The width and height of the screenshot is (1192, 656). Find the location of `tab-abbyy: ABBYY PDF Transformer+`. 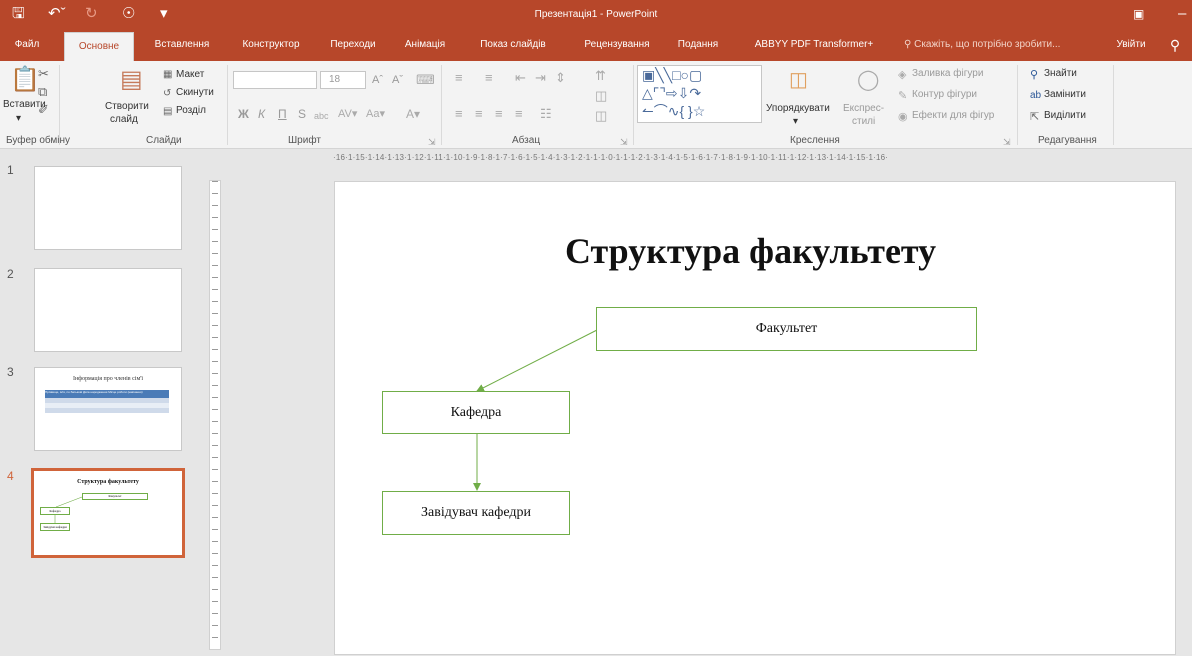

tab-abbyy: ABBYY PDF Transformer+ is located at coordinates (814, 45).